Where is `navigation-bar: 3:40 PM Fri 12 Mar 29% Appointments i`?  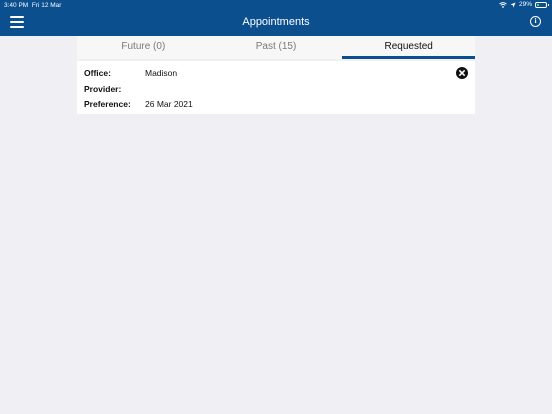
navigation-bar: 3:40 PM Fri 12 Mar 29% Appointments i is located at coordinates (276, 18).